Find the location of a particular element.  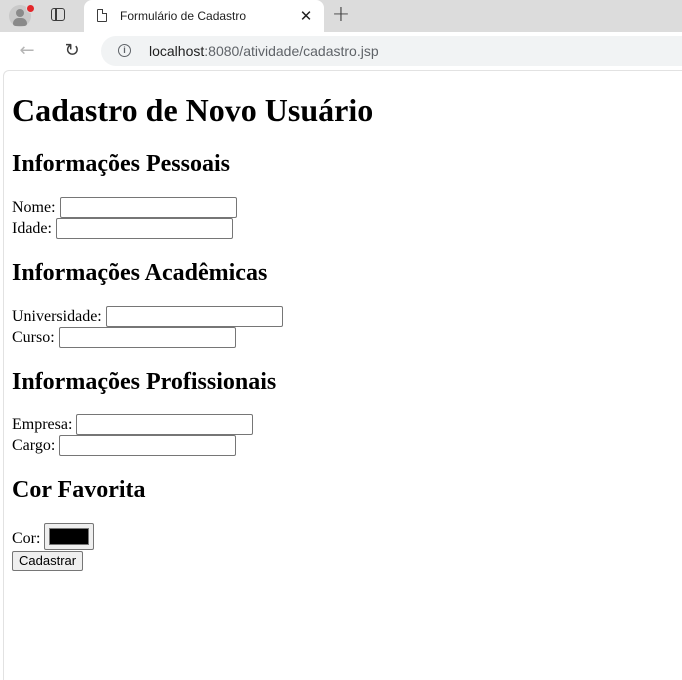

tab-strip: Formulário de Cadastro ✕ + is located at coordinates (341, 16).